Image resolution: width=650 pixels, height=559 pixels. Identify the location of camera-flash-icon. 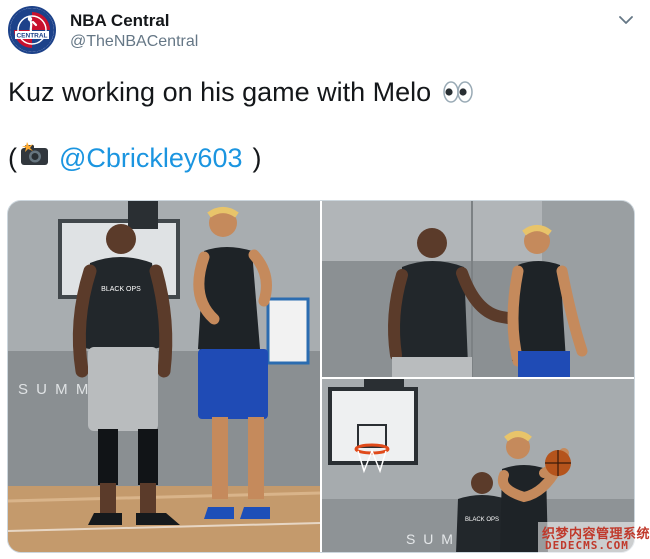
(35, 157).